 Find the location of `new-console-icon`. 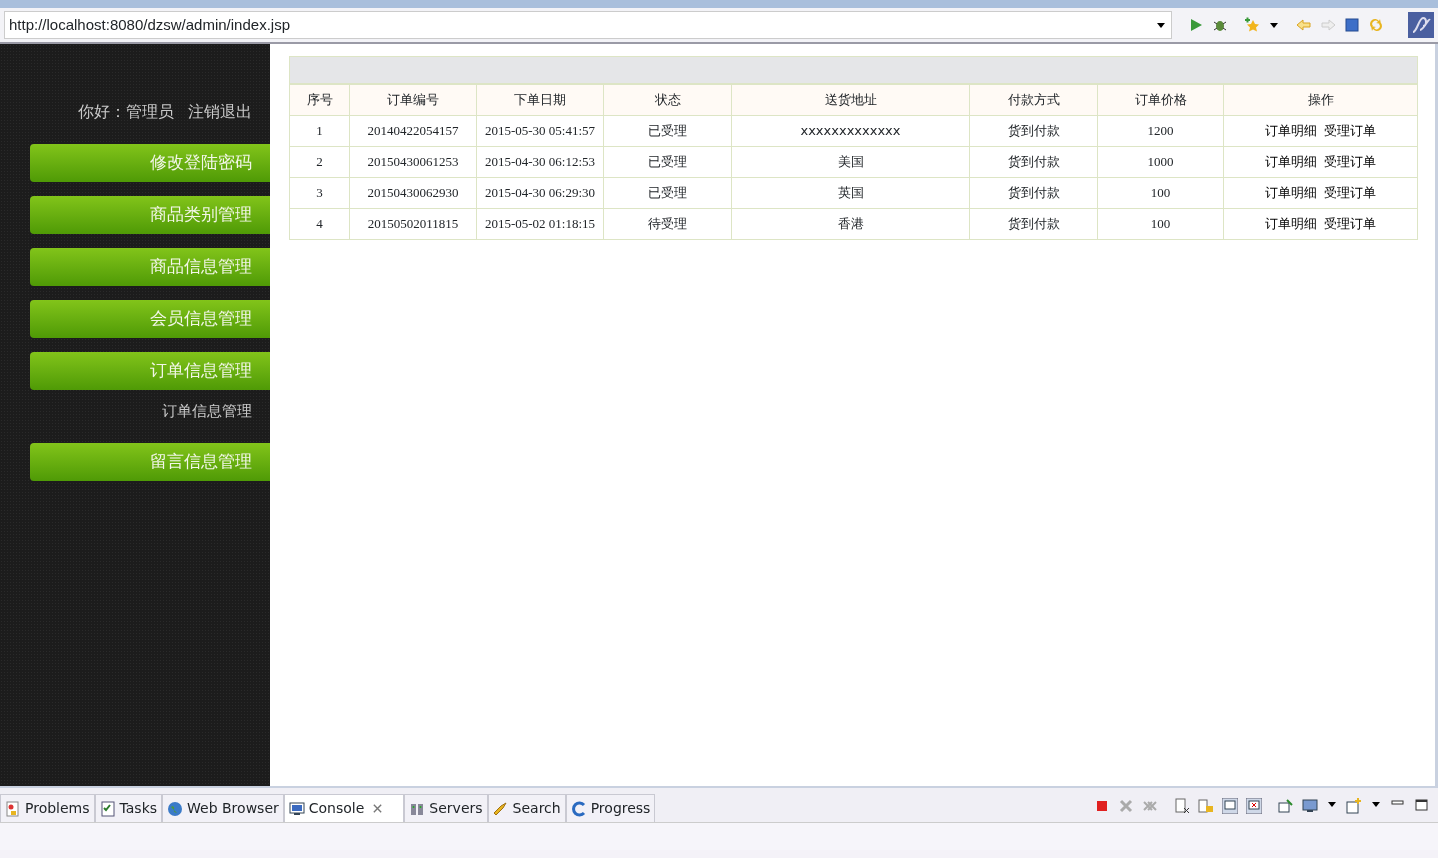

new-console-icon is located at coordinates (1354, 806).